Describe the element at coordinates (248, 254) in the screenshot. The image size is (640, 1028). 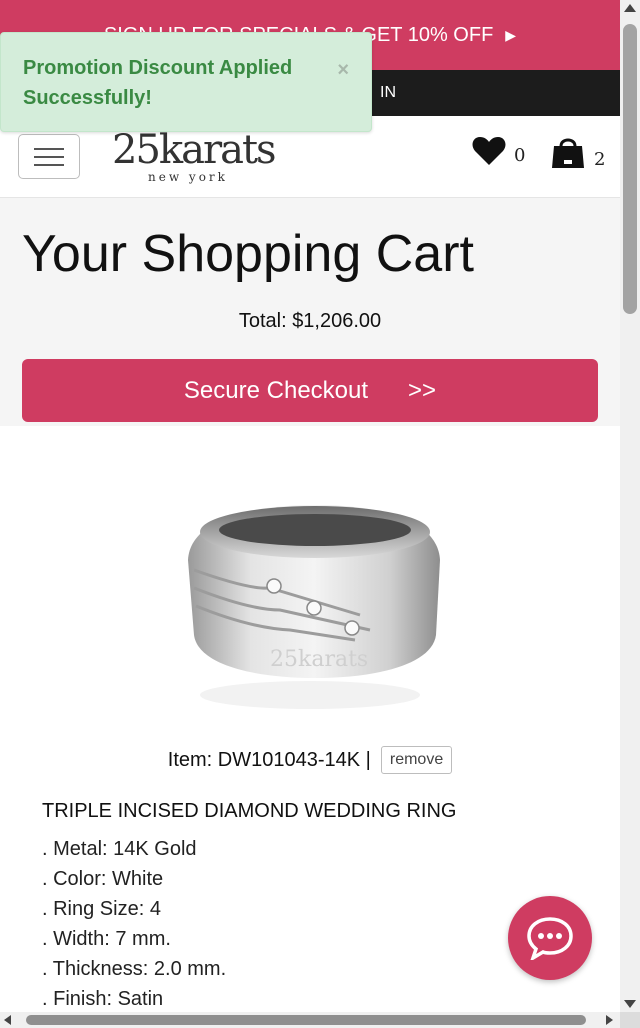
I see `page-title: Your Shopping Cart` at that location.